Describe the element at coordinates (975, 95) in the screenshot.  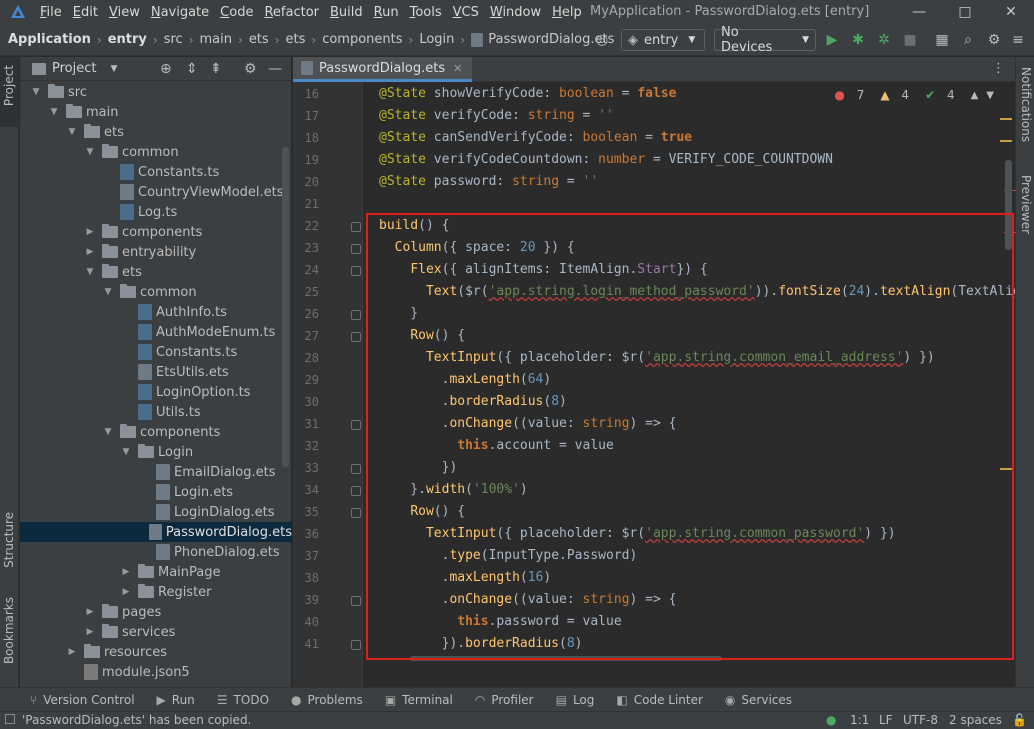
I see `chevron-up-icon: ▲` at that location.